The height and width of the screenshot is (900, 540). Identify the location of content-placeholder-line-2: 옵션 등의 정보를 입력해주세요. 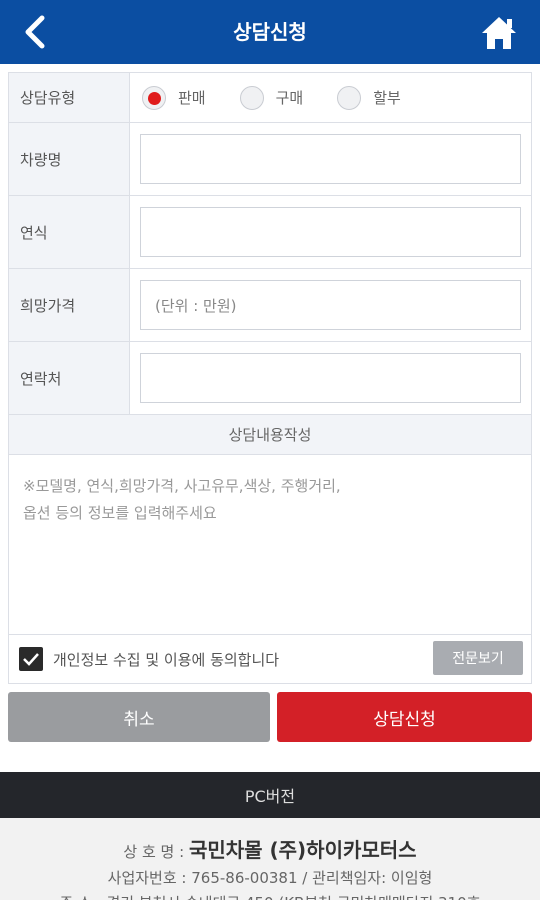
(120, 513).